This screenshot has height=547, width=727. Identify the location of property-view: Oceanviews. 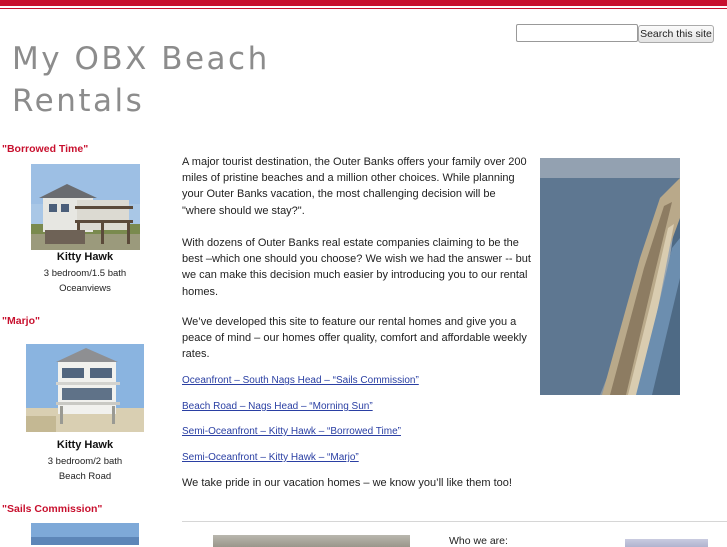
(85, 288).